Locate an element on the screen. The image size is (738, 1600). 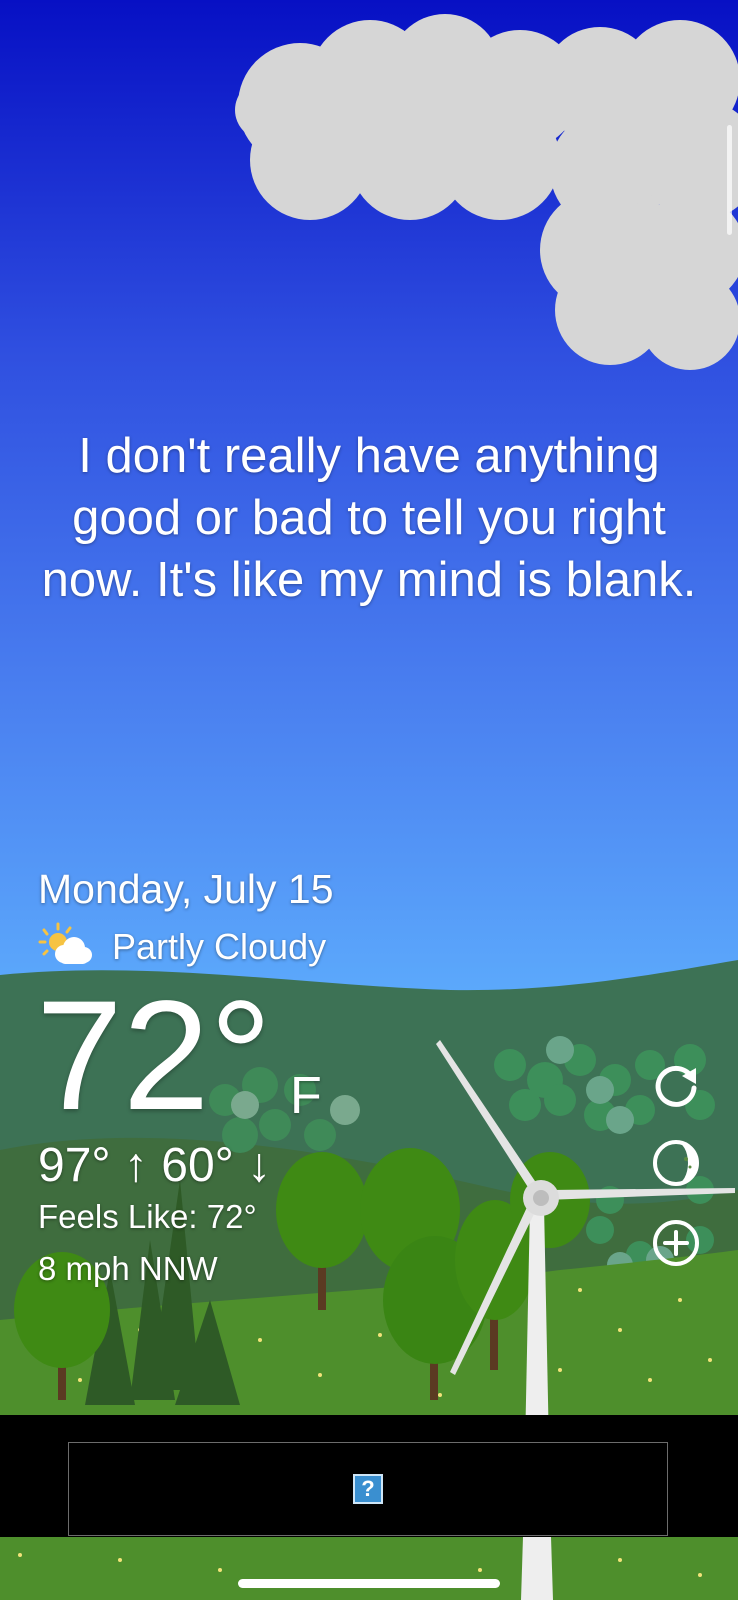
high-low-temperature: 97° ↑ 60° ↓ is located at coordinates (155, 1165).